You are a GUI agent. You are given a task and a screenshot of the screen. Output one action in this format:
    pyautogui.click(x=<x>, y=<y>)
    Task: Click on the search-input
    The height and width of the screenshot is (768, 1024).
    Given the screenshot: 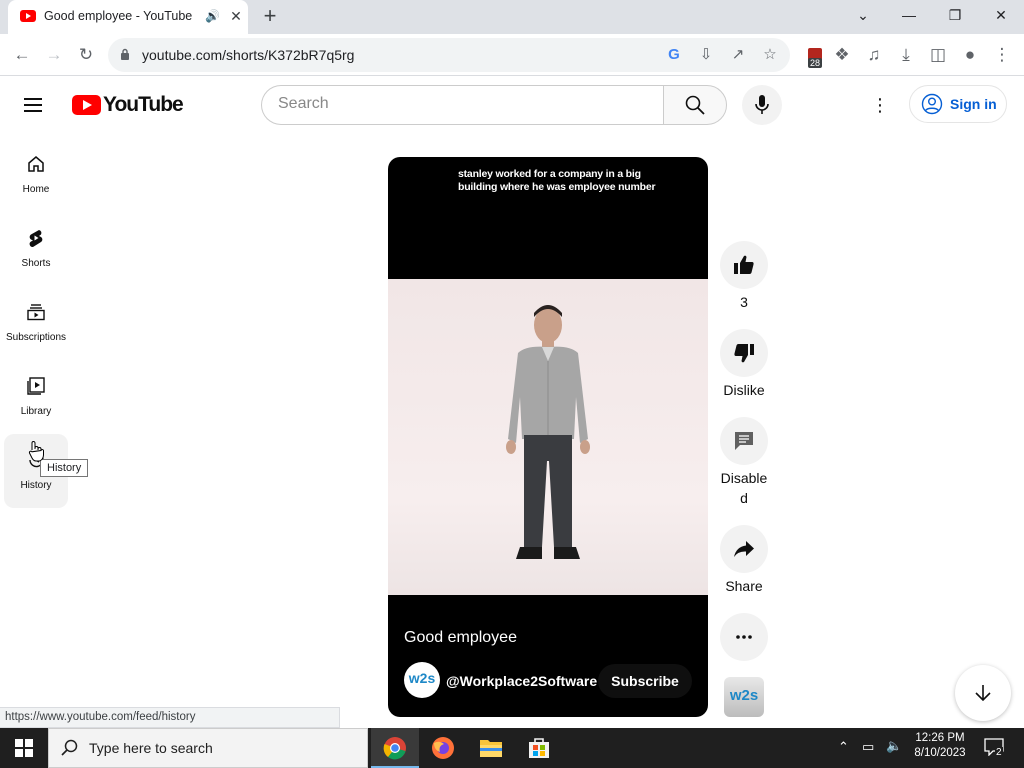 What is the action you would take?
    pyautogui.click(x=463, y=104)
    